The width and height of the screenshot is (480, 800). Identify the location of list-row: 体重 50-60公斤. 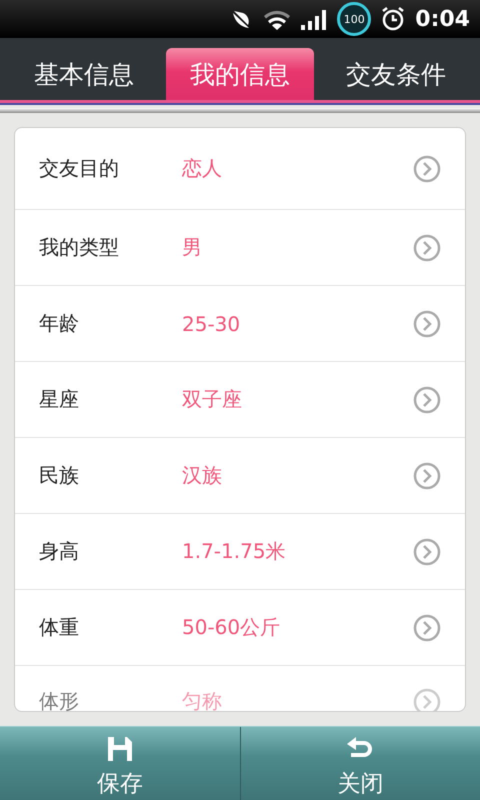
(240, 628).